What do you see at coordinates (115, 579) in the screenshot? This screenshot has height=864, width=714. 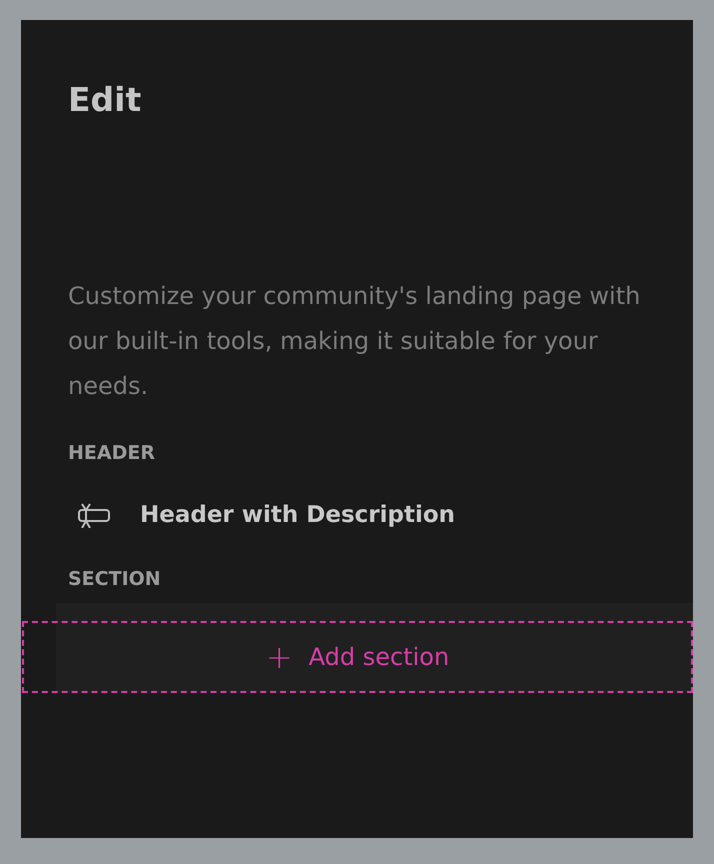 I see `group-heading: SECTION` at bounding box center [115, 579].